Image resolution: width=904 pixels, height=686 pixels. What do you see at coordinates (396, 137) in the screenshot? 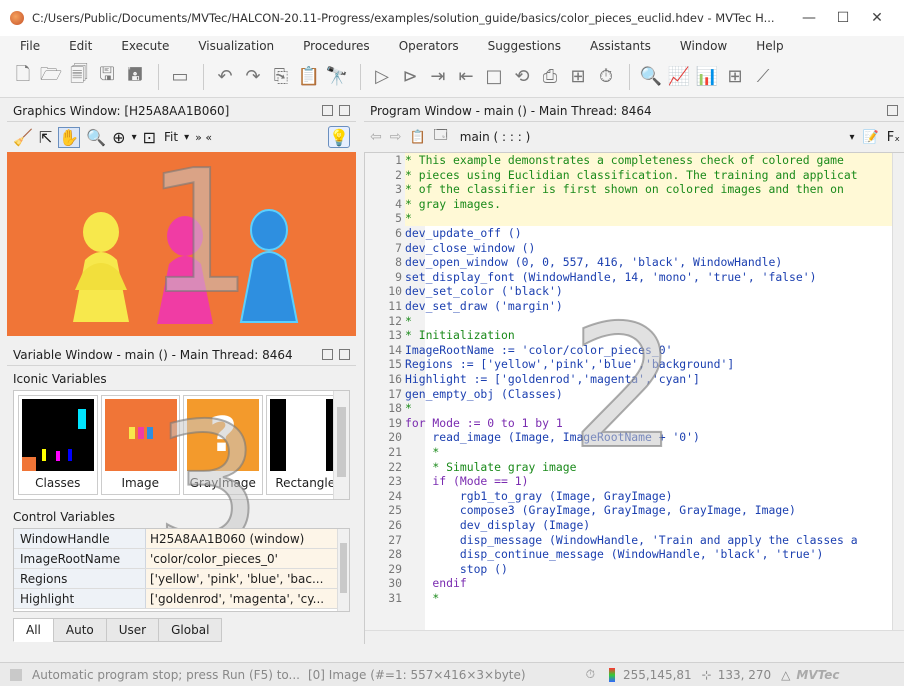
I see `forward-arrow-icon: ⇨` at bounding box center [396, 137].